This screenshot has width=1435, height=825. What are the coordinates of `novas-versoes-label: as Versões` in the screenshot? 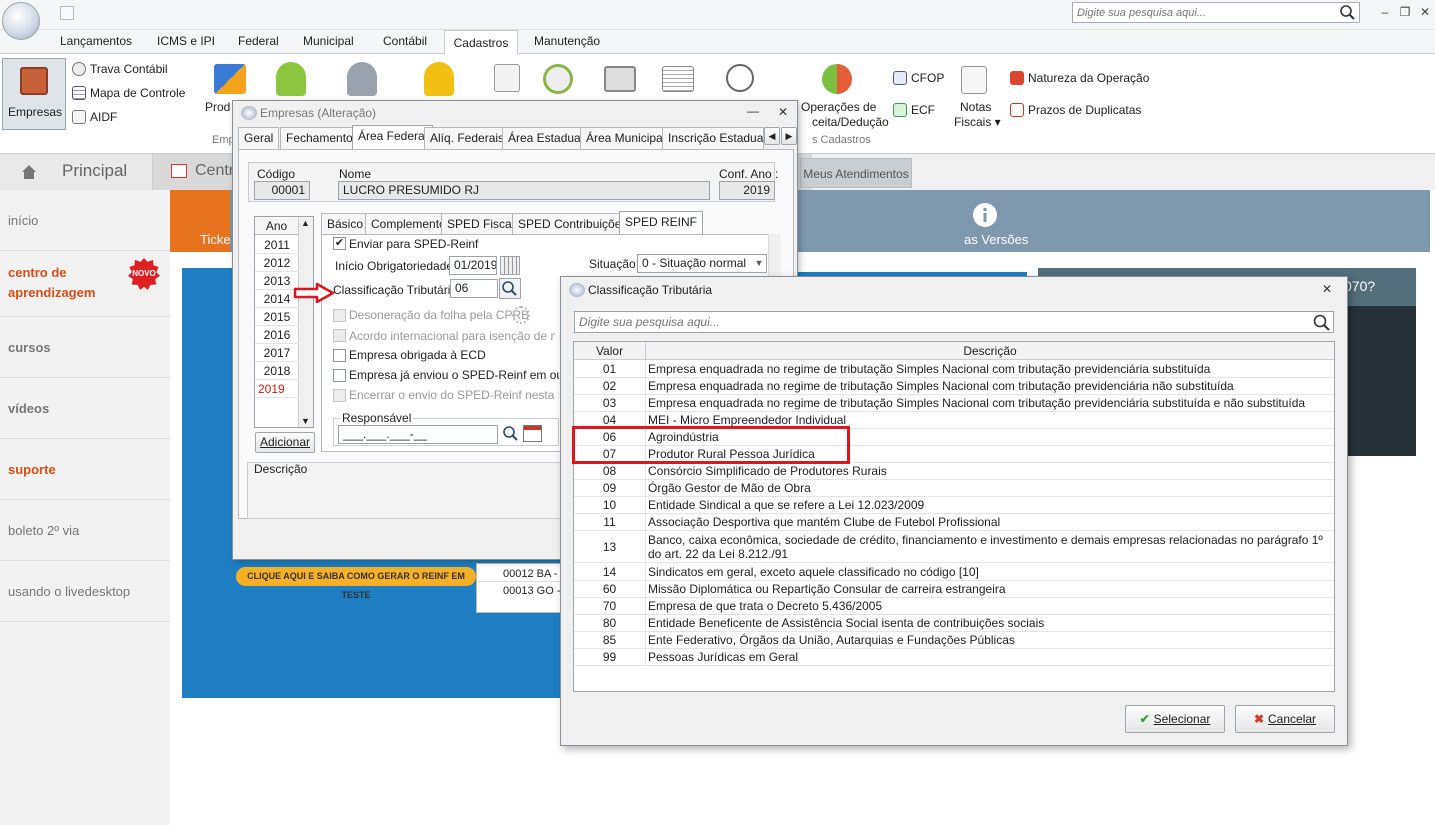 It's located at (996, 239).